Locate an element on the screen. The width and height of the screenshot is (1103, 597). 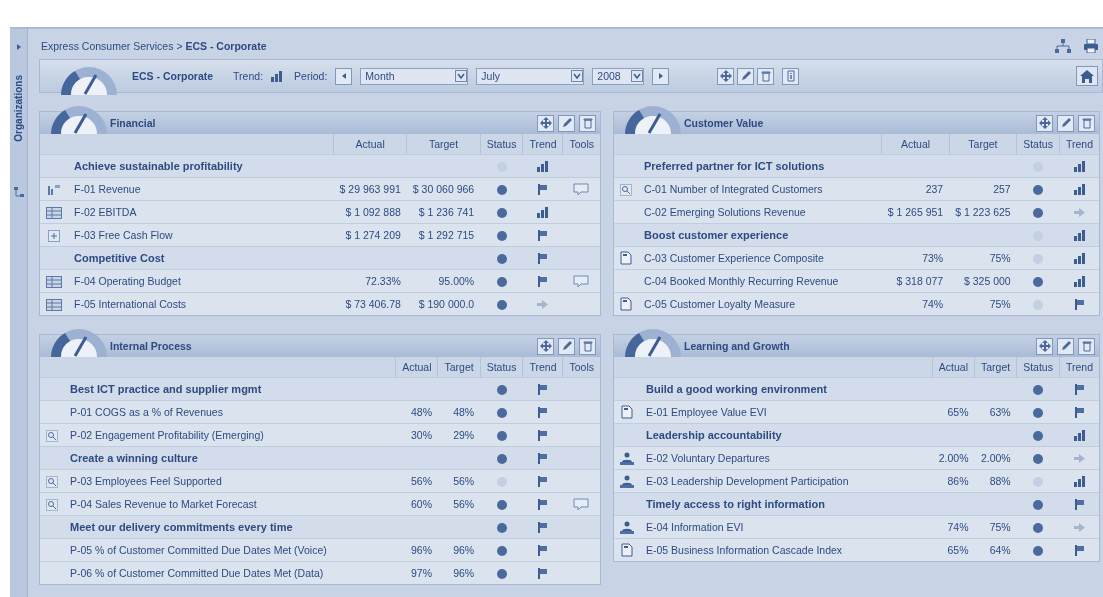
measure-name: F-02 EBITDA is located at coordinates (201, 212).